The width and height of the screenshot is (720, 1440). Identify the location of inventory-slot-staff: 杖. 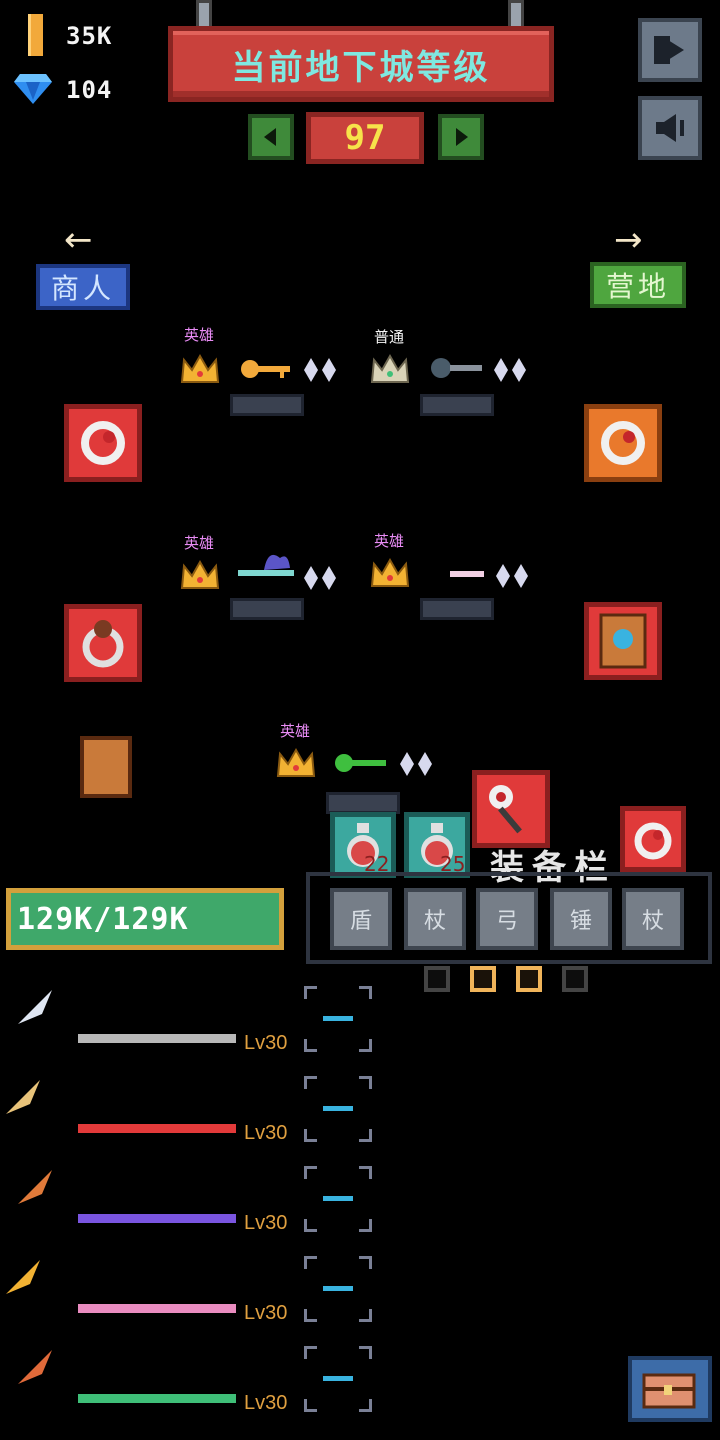
(435, 919).